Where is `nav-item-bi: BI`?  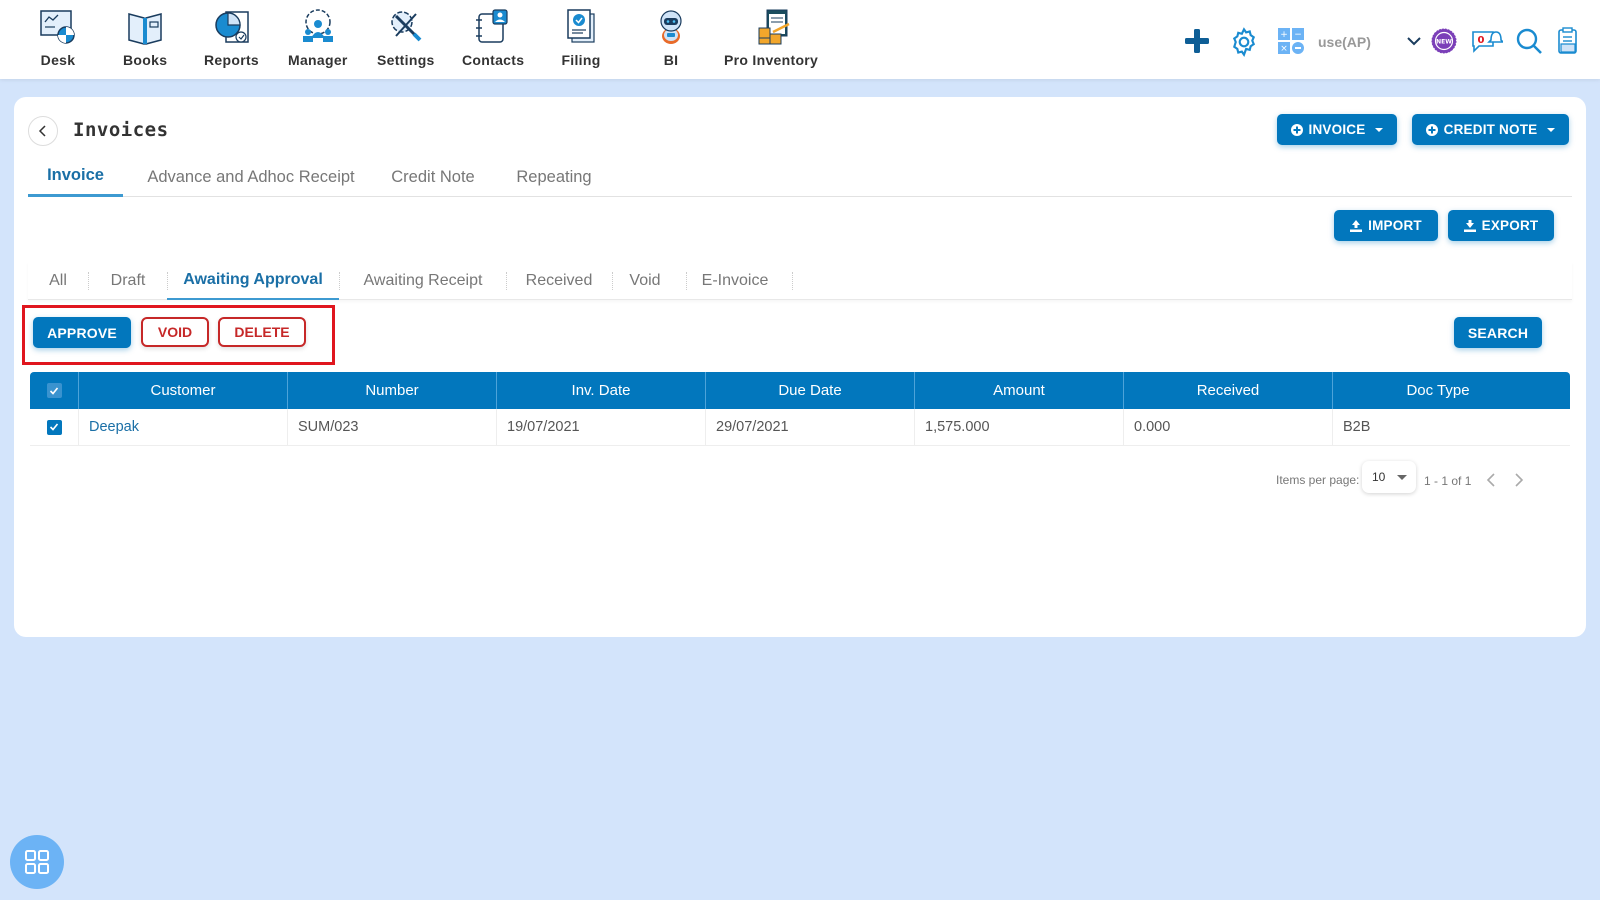
nav-item-bi: BI is located at coordinates (671, 37).